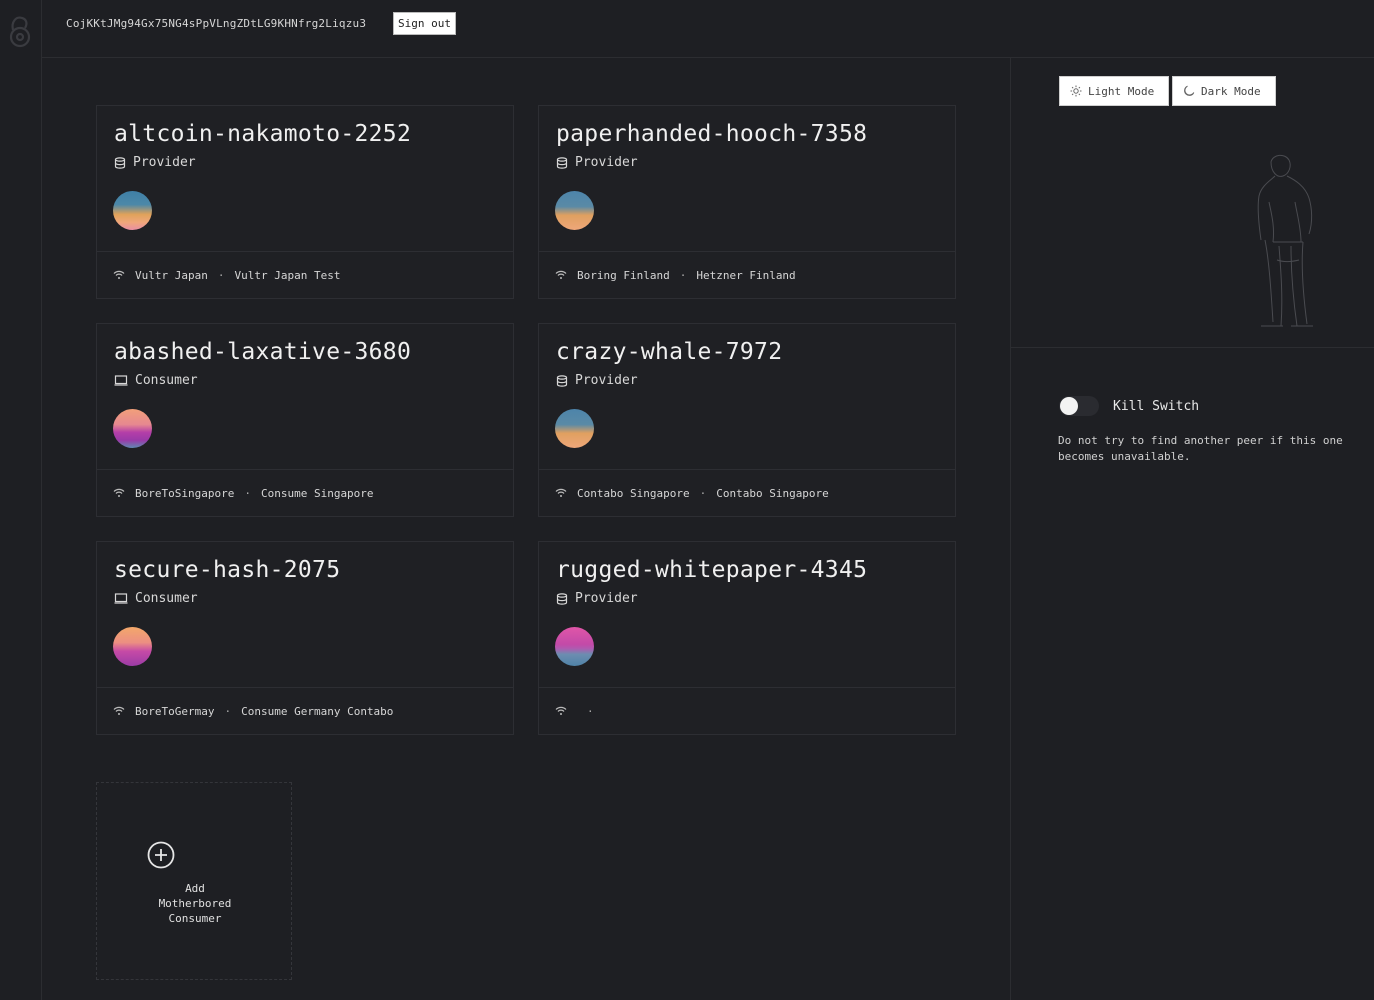 The image size is (1374, 1000). What do you see at coordinates (227, 570) in the screenshot?
I see `peer-name: secure-hash-2075` at bounding box center [227, 570].